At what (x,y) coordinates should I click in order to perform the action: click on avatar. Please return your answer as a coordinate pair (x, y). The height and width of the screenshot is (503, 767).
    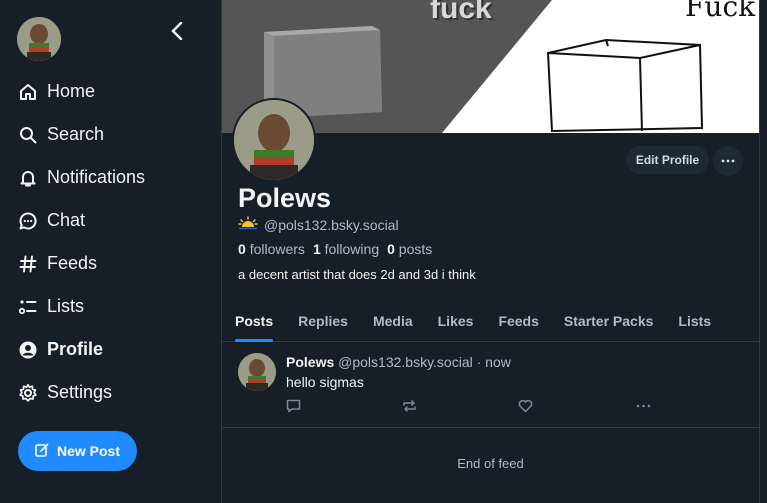
    Looking at the image, I should click on (39, 39).